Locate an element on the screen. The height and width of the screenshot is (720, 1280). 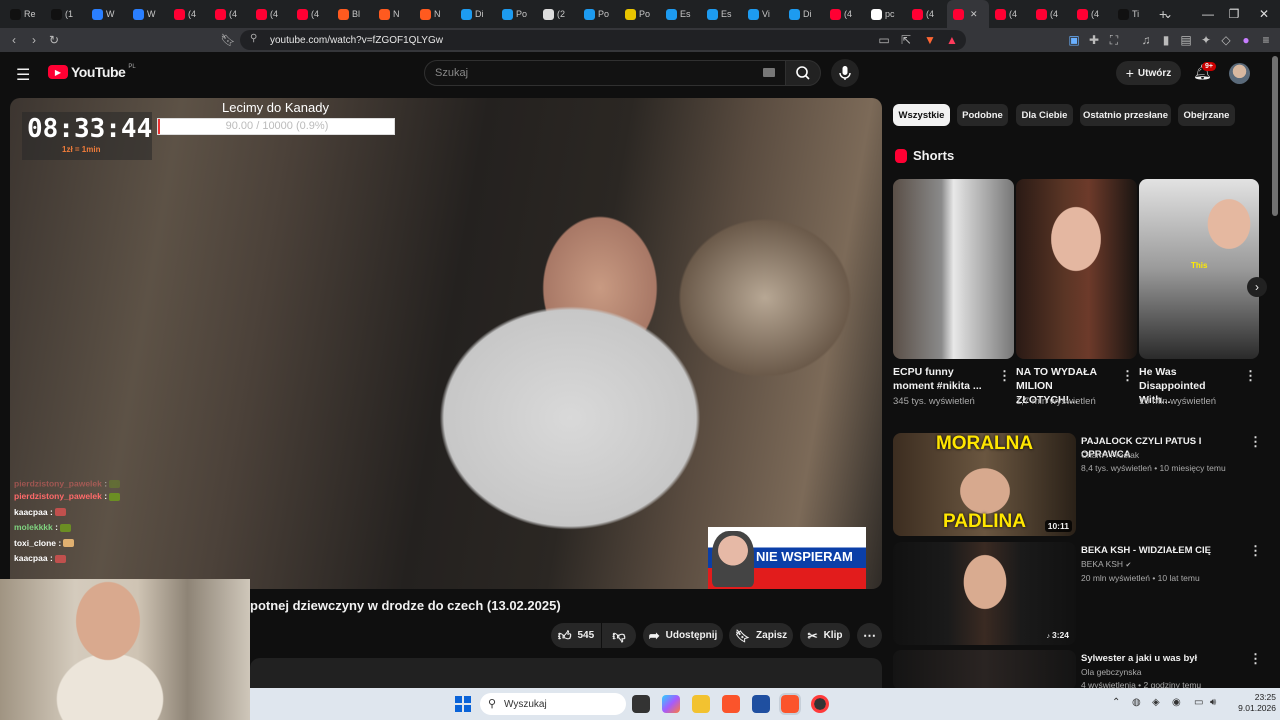
rec-1-more-icon: ⋮ is located at coordinates (1255, 442).